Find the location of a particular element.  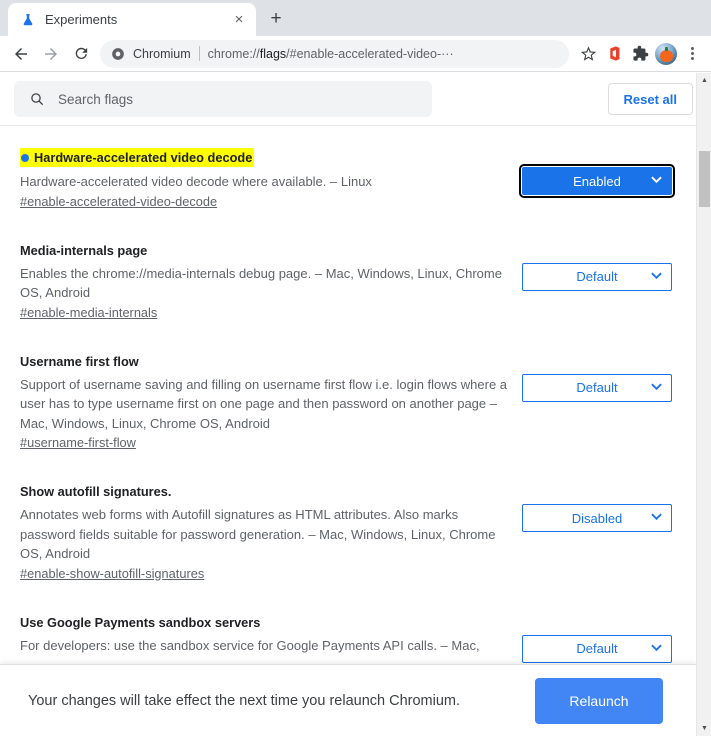

unsupported-dot-icon is located at coordinates (25, 158).